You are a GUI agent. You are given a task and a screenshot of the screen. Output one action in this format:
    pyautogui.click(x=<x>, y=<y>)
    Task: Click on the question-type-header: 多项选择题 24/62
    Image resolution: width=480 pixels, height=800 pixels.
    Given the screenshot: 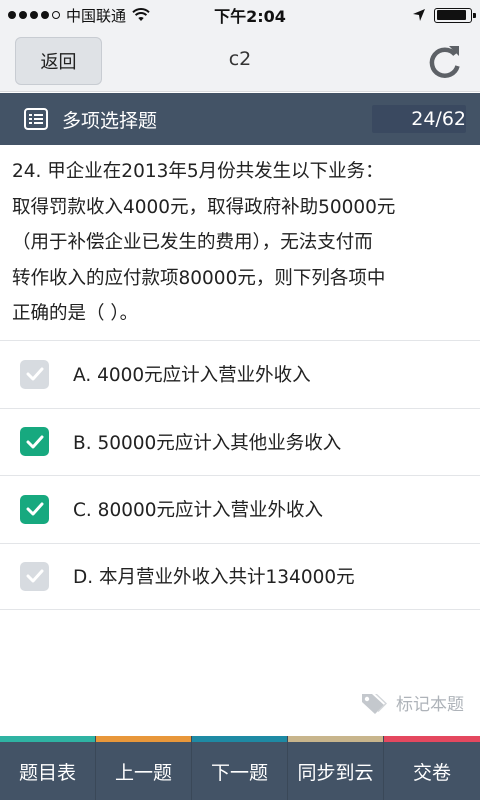 What is the action you would take?
    pyautogui.click(x=240, y=119)
    